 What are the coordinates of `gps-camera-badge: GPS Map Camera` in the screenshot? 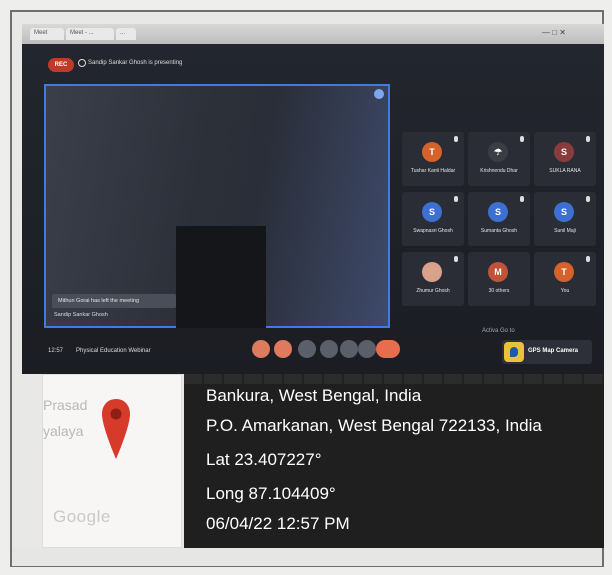 It's located at (547, 352).